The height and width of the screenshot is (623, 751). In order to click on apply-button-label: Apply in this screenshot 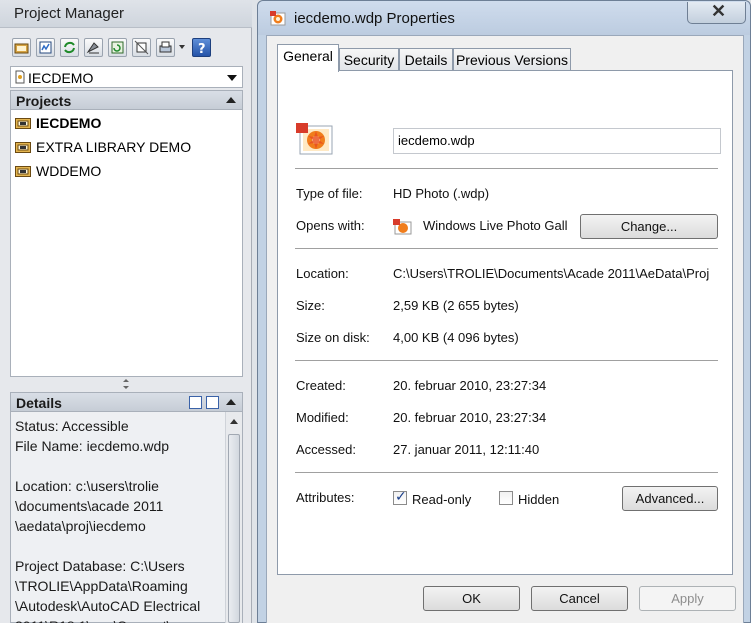, I will do `click(687, 598)`.